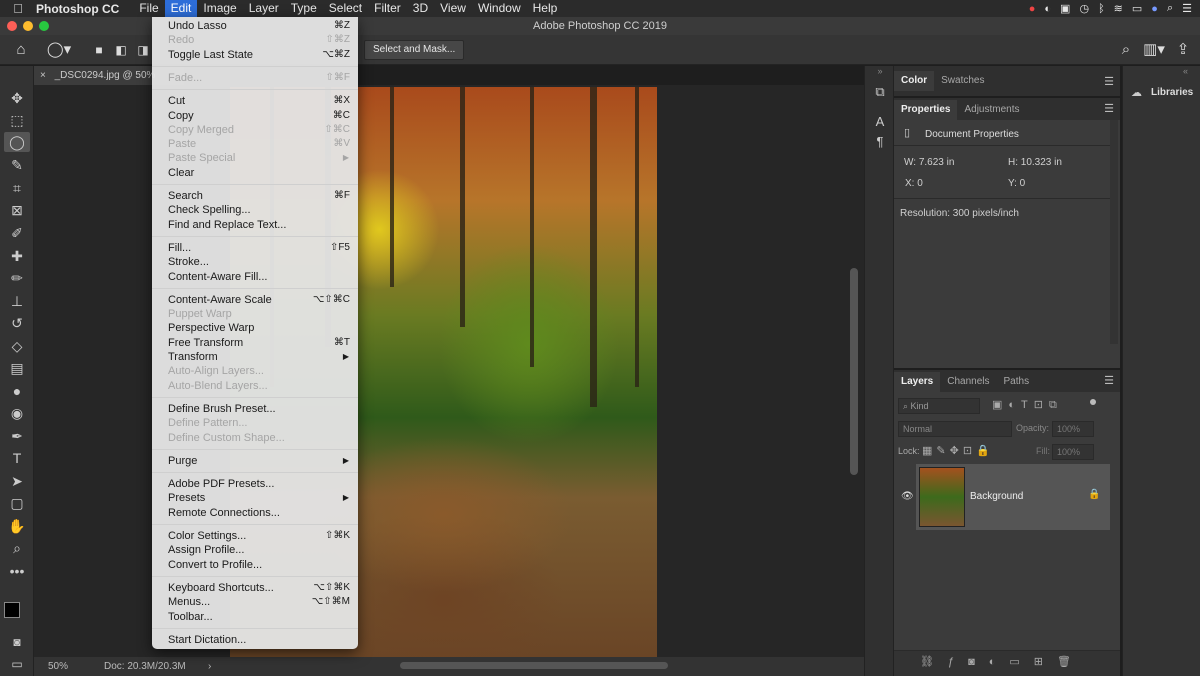  I want to click on share-icon: ⇪, so click(1183, 50).